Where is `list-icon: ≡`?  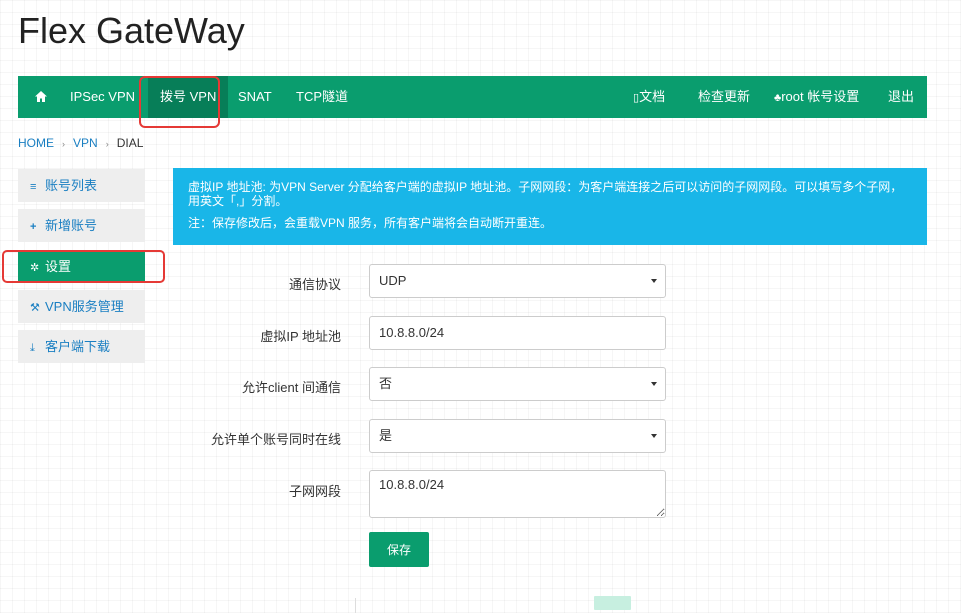 list-icon: ≡ is located at coordinates (33, 187).